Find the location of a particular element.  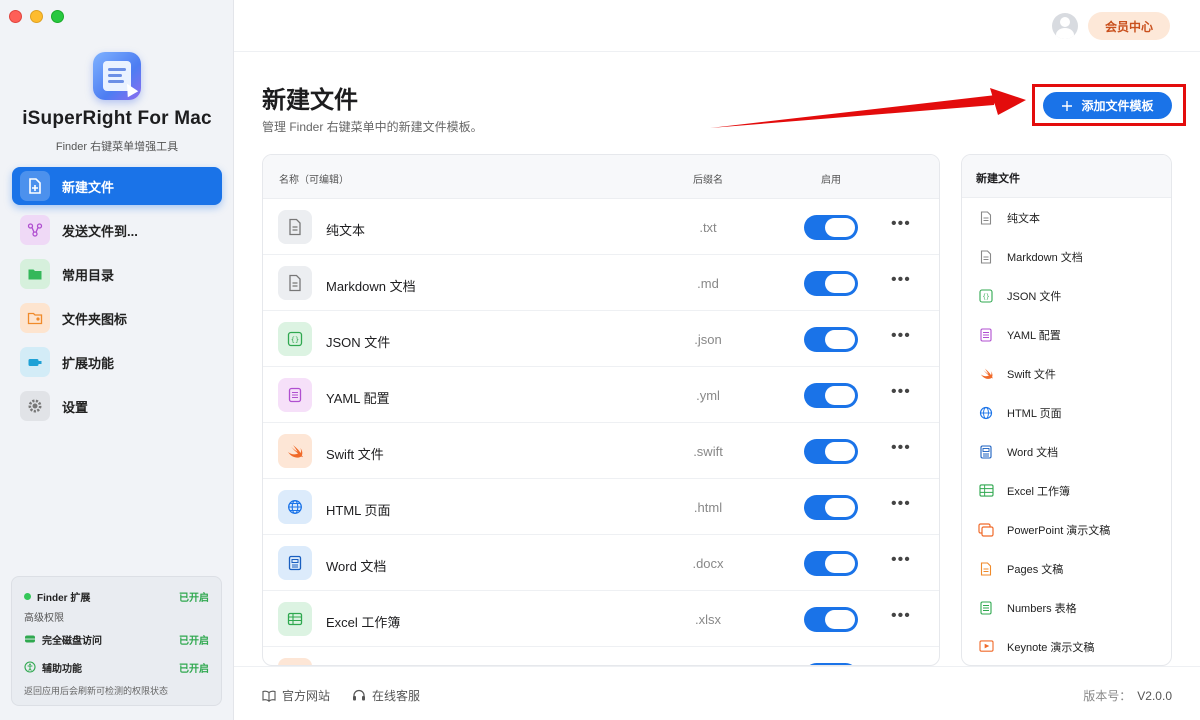

table-row: HTML 页面 .html ••• is located at coordinates (601, 507).